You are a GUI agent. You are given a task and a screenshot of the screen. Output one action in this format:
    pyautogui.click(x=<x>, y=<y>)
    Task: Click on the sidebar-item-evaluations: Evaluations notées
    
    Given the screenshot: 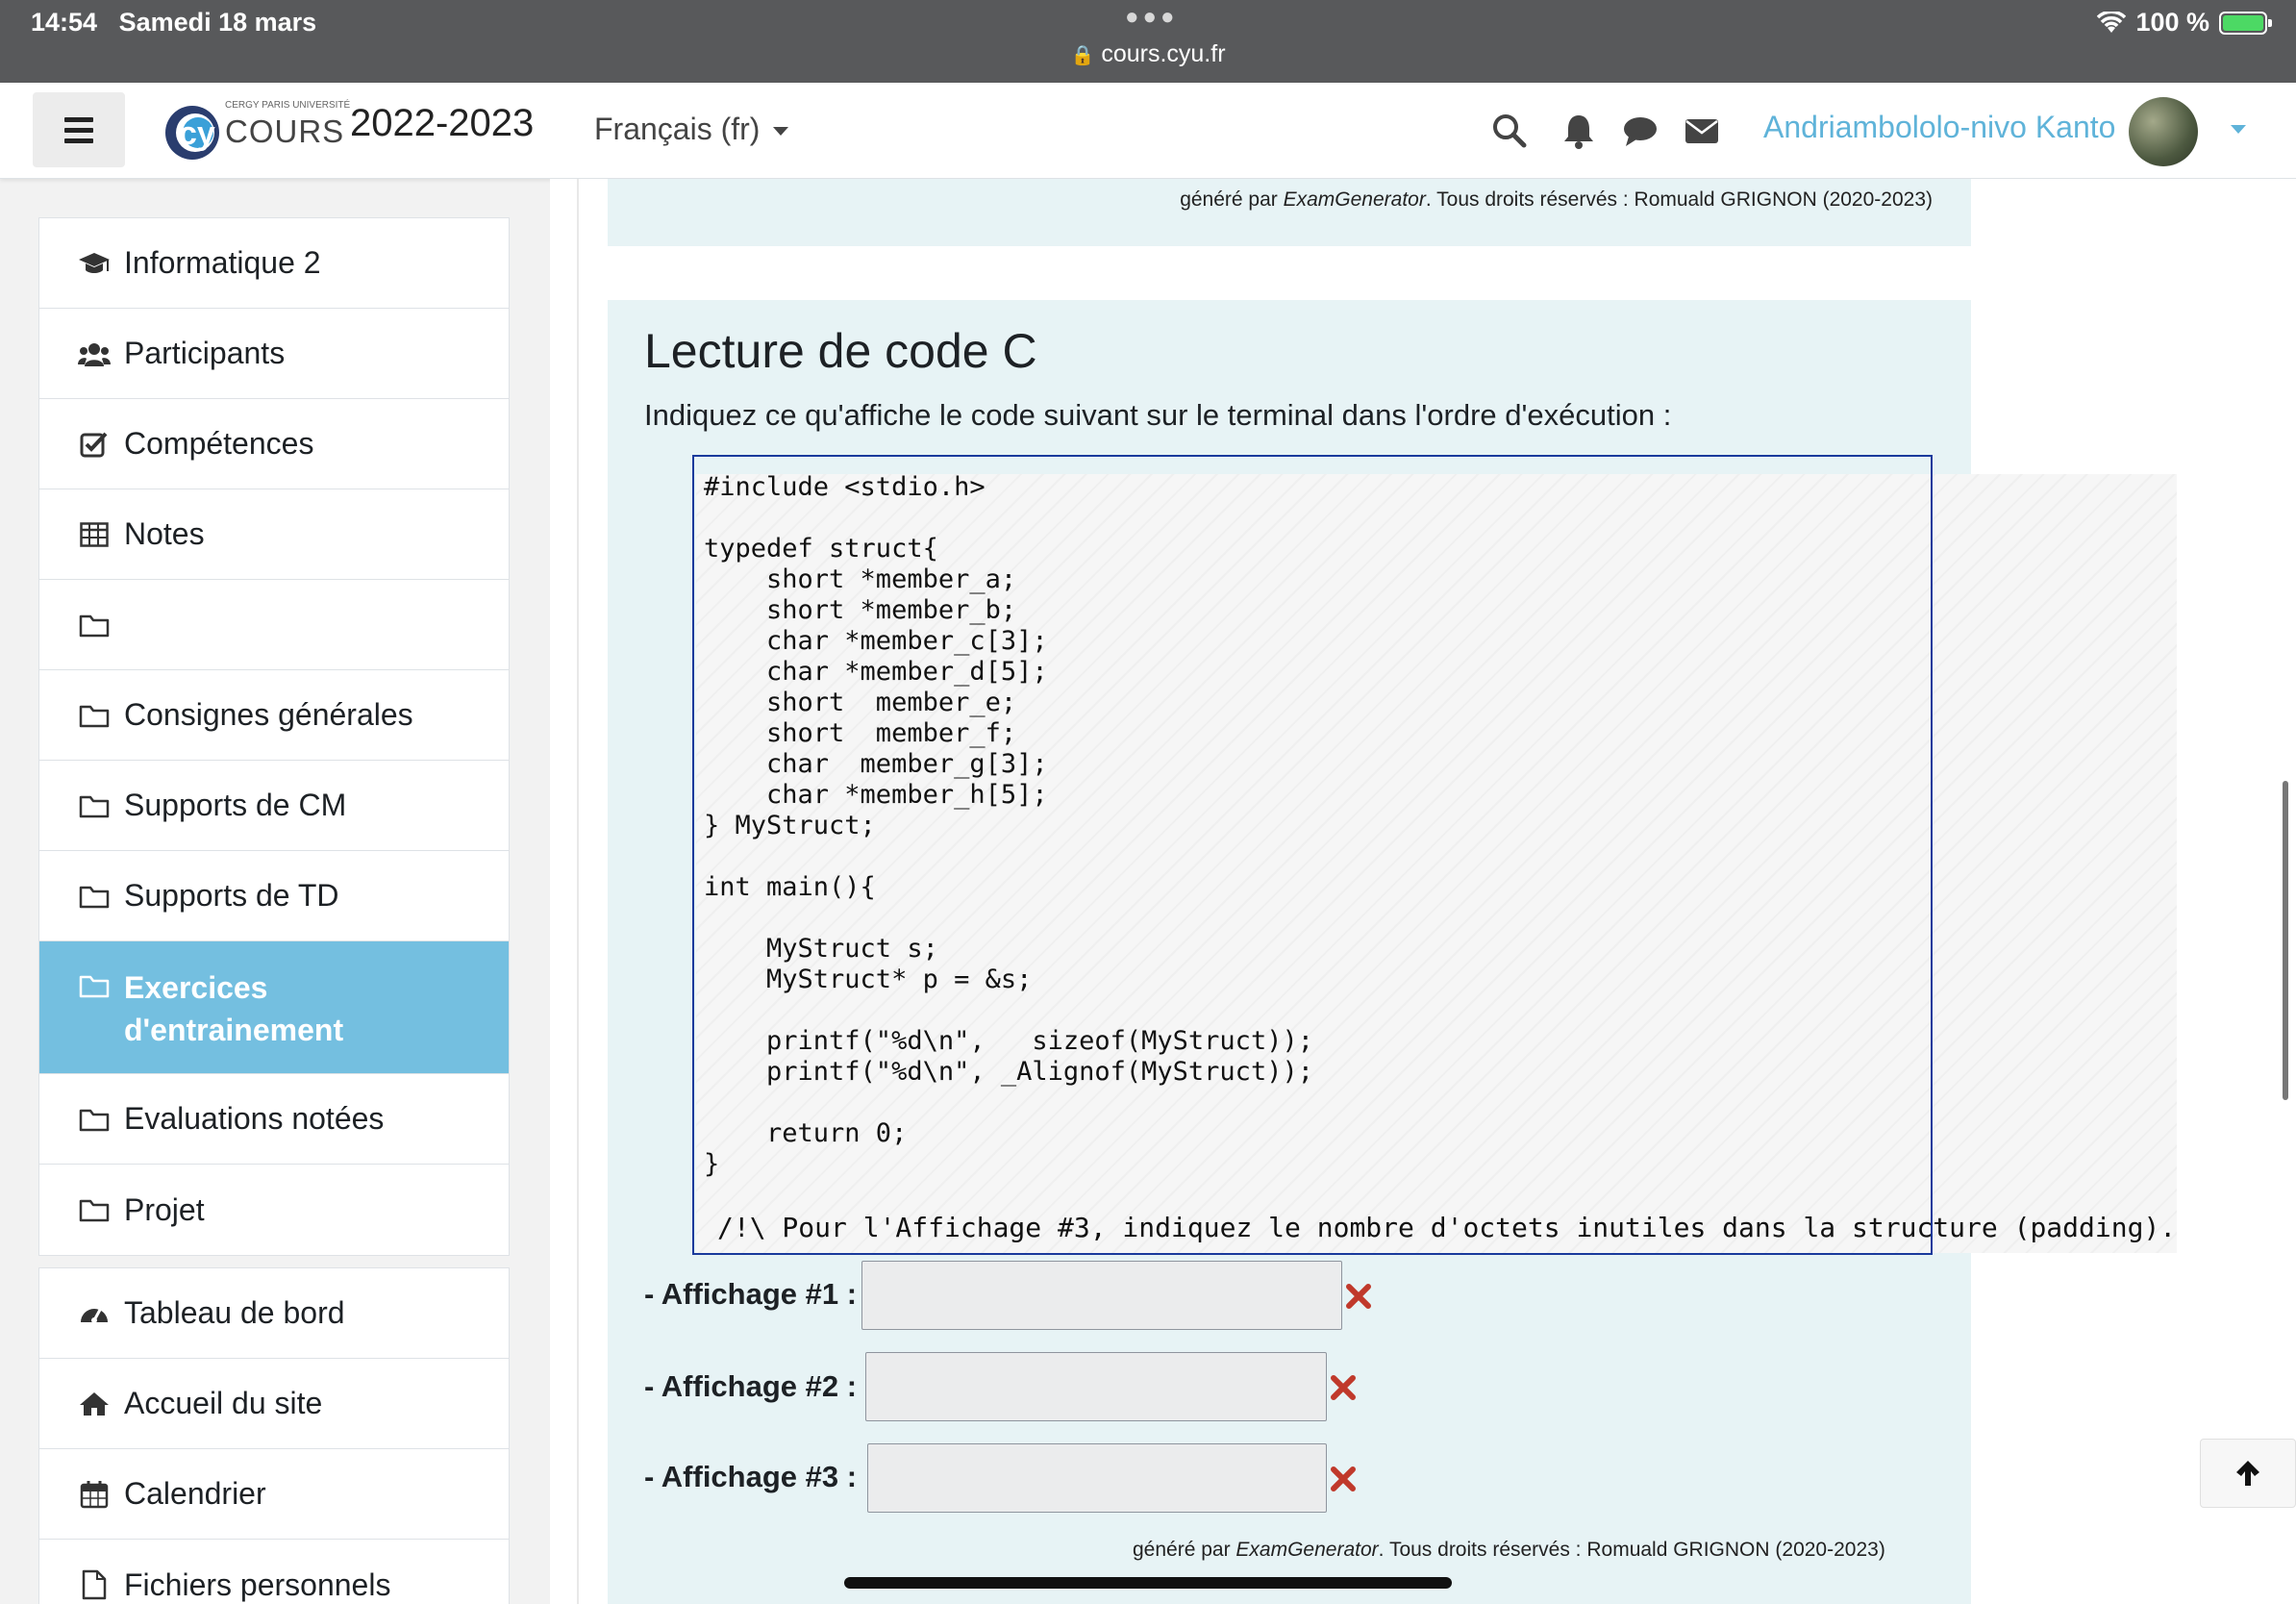 What is the action you would take?
    pyautogui.click(x=274, y=1119)
    